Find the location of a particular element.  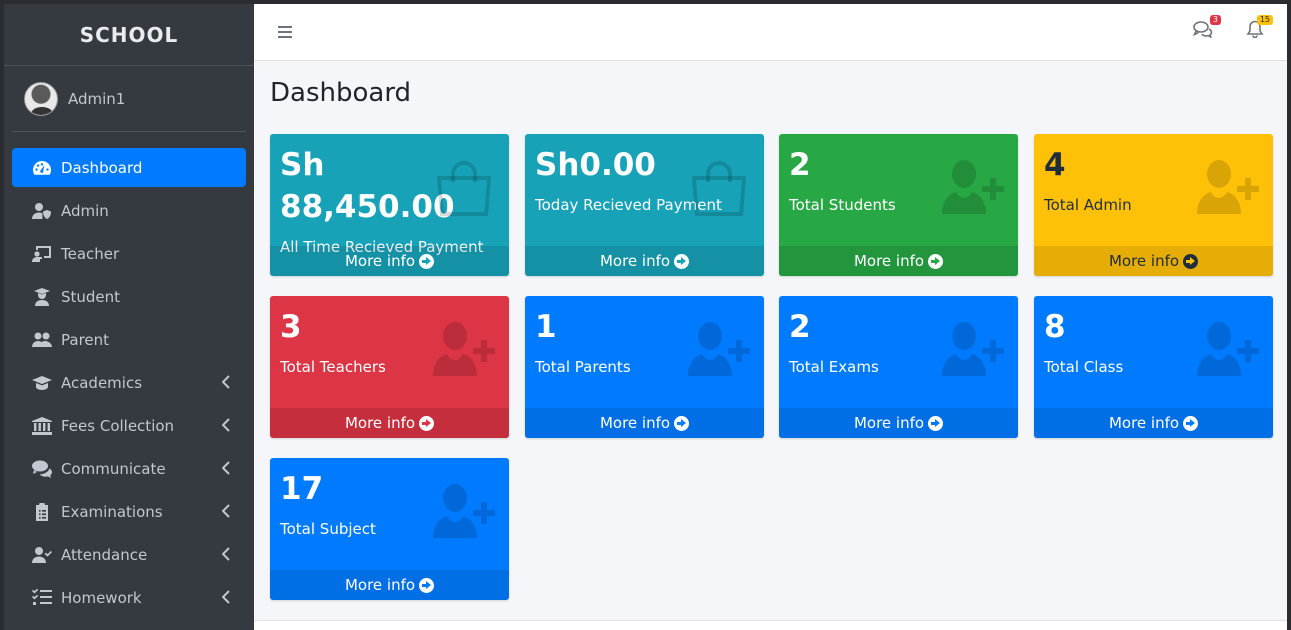

sidebar-item-communicate: Communicate is located at coordinates (129, 468).